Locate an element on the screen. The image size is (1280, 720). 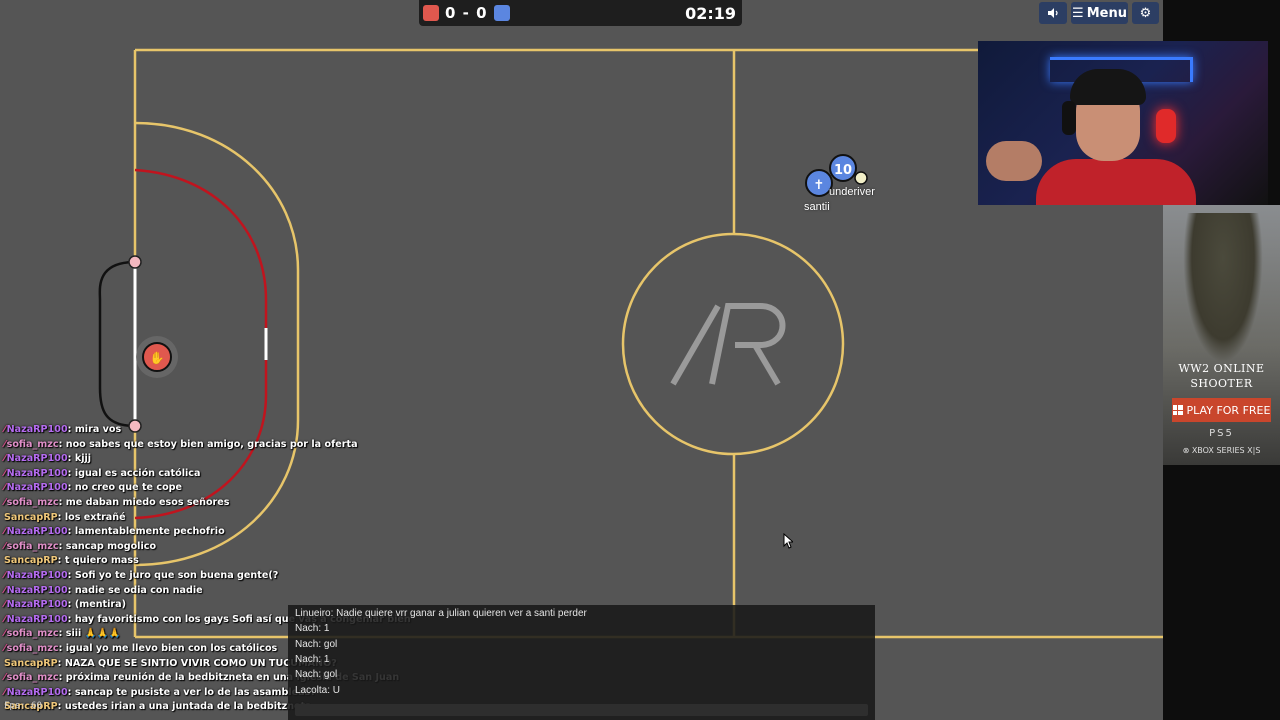
gear-icon: ⚙ is located at coordinates (1145, 13).